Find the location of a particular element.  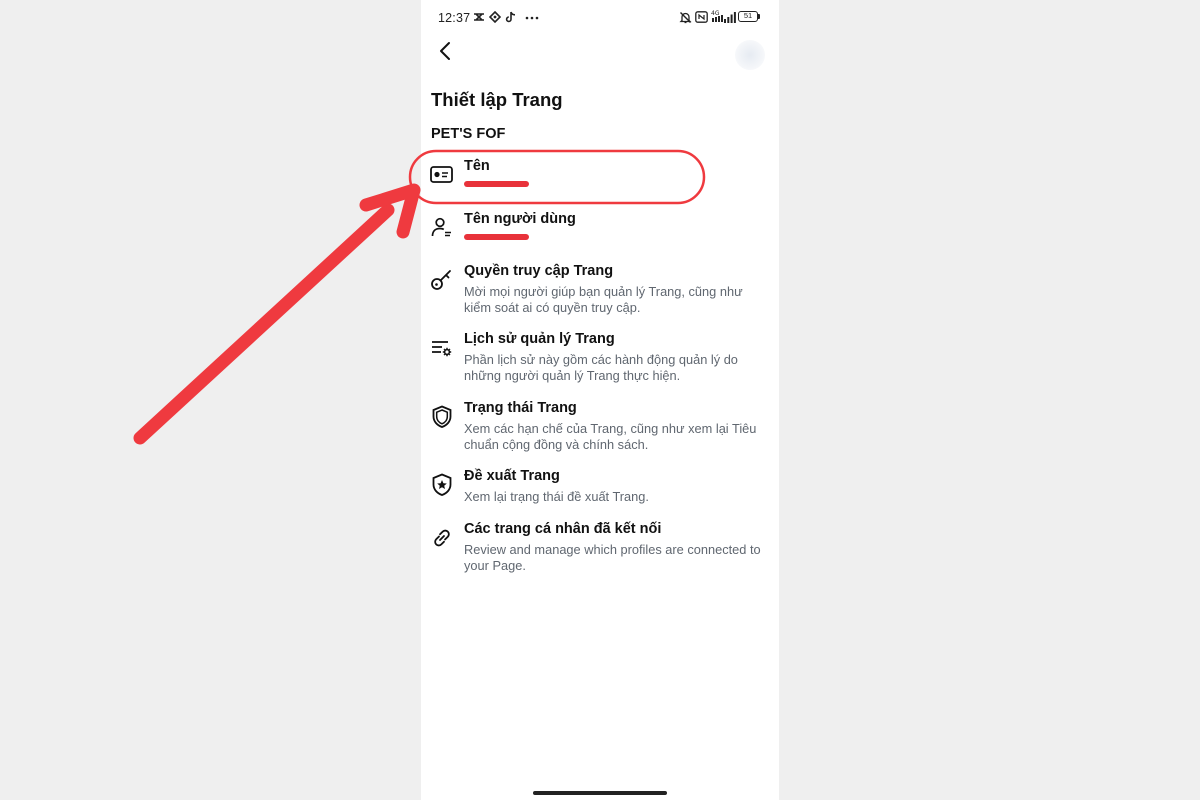

tiktok-icon is located at coordinates (510, 17).